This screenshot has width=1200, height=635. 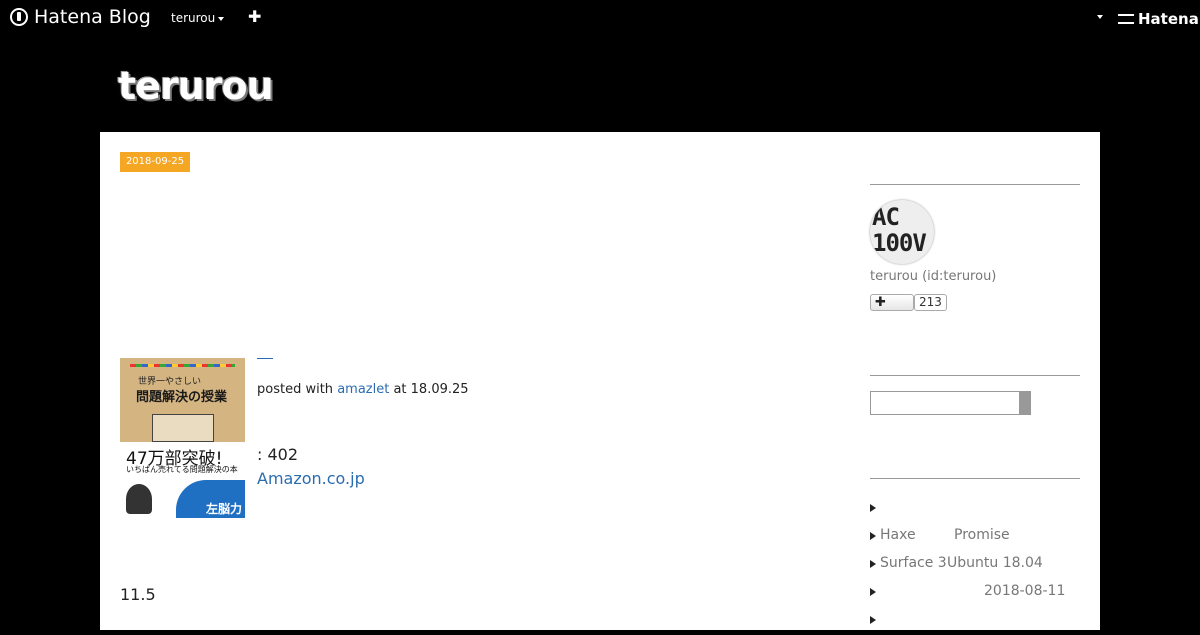 What do you see at coordinates (1025, 403) in the screenshot?
I see `search-button` at bounding box center [1025, 403].